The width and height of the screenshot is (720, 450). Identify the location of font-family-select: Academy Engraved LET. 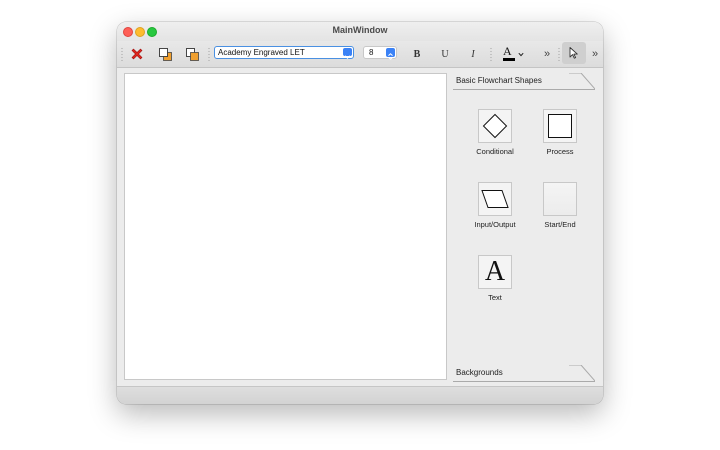
(284, 52).